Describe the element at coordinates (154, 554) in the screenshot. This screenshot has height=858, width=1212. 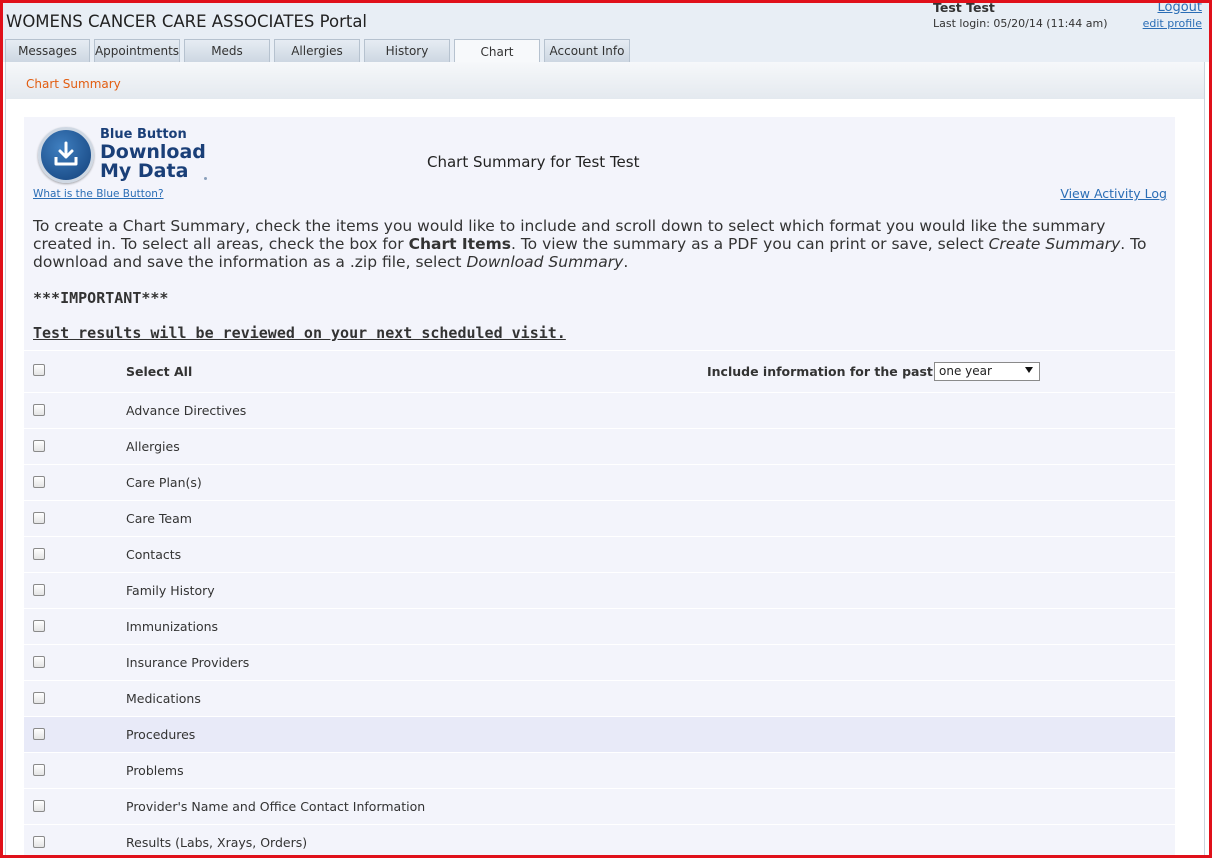
I see `chart-item-label: Contacts` at that location.